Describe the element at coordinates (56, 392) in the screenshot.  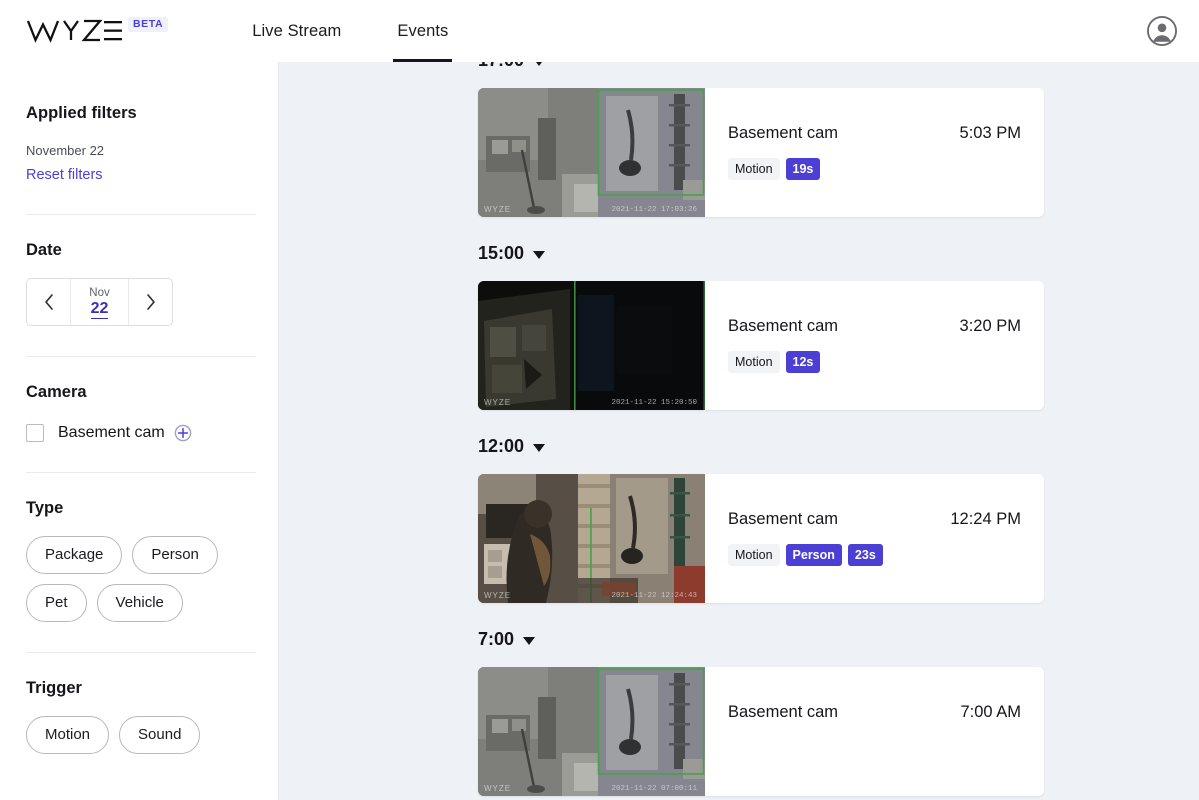
I see `camera-section-title: Camera` at that location.